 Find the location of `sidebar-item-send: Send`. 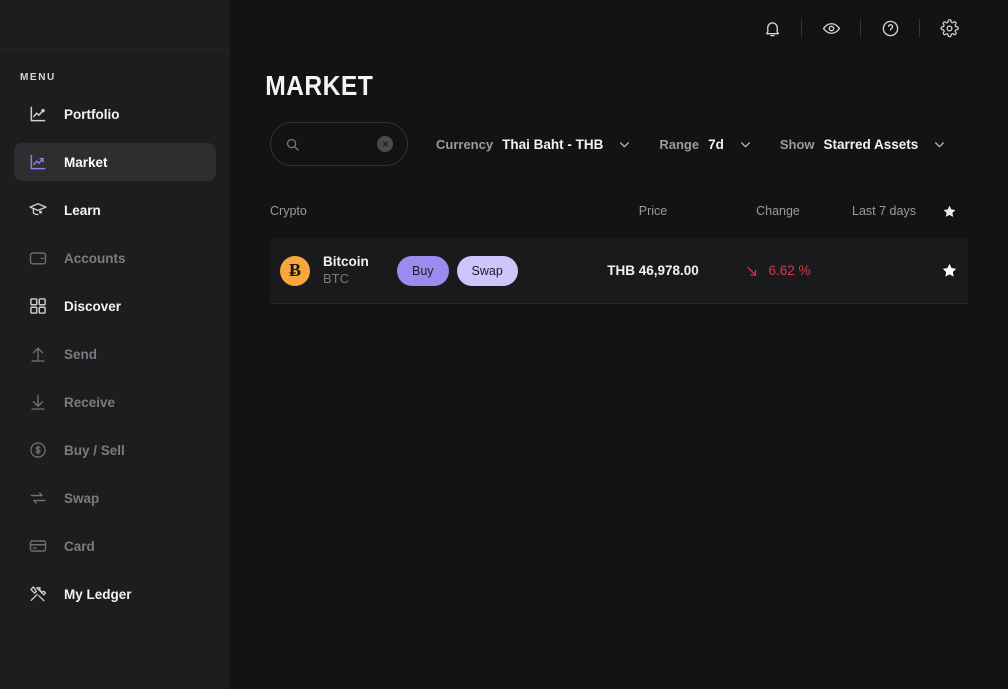

sidebar-item-send: Send is located at coordinates (115, 354).